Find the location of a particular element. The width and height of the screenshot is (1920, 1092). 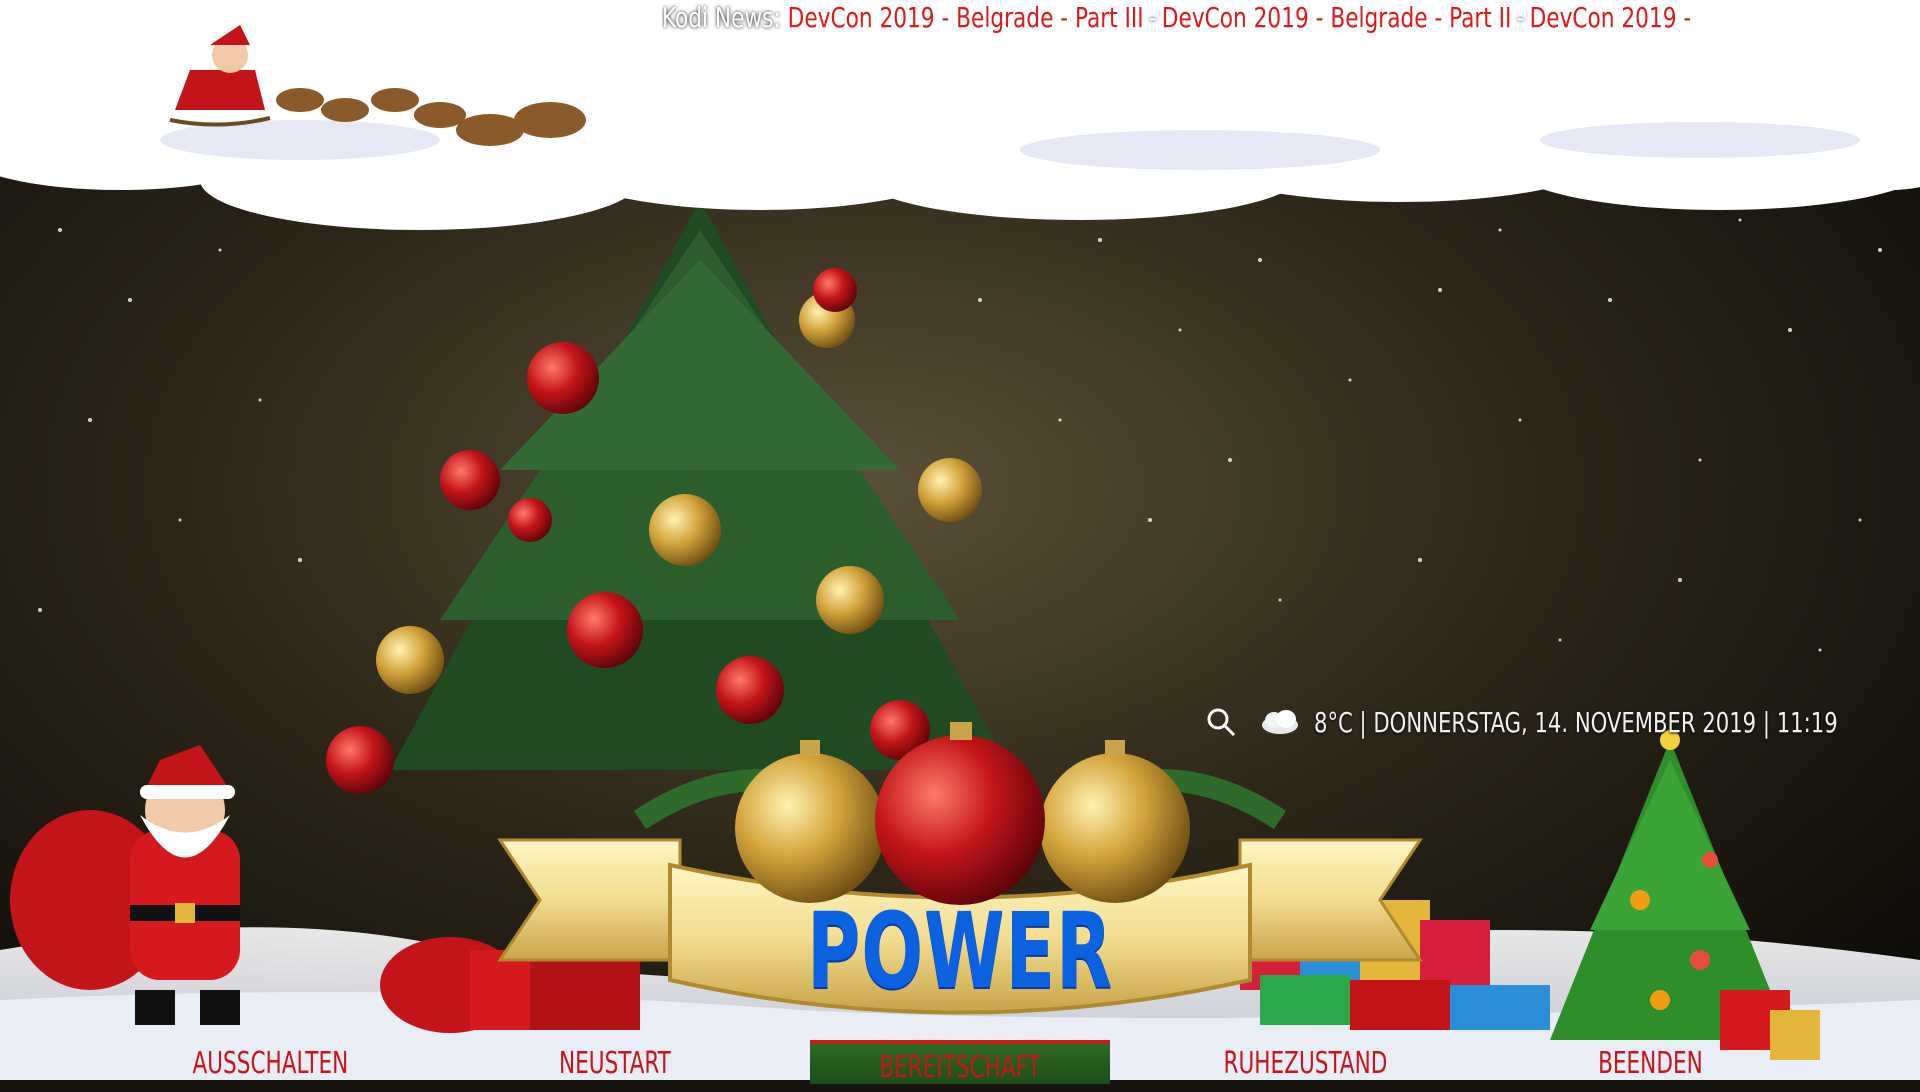

menu-item-shutdown: AUSSCHALTEN is located at coordinates (270, 1060).